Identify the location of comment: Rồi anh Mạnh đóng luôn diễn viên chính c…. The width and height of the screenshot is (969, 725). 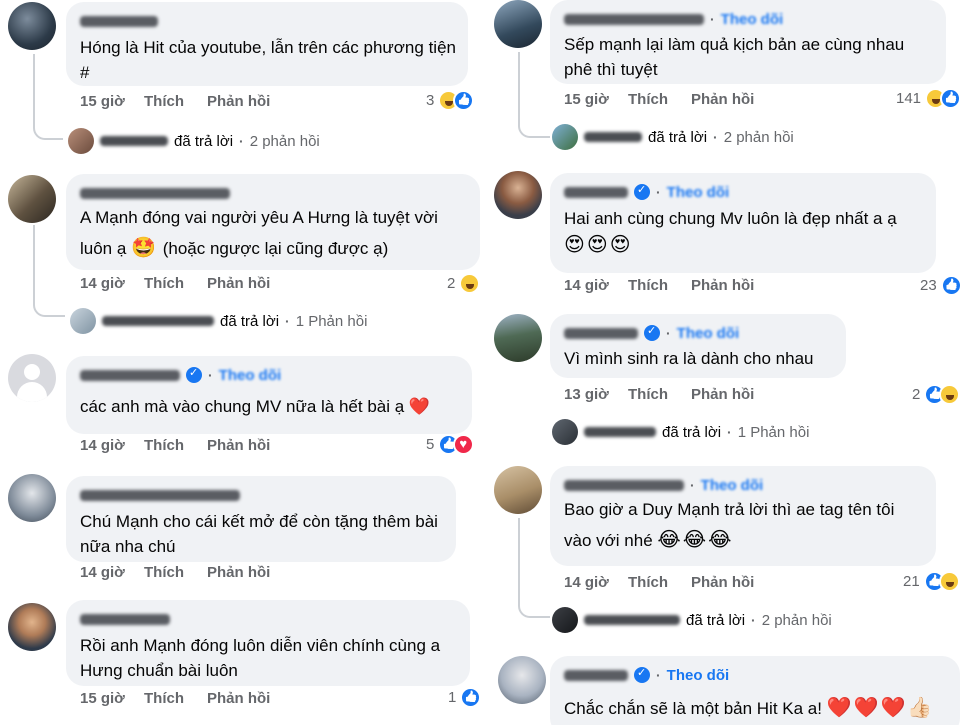
(242, 659).